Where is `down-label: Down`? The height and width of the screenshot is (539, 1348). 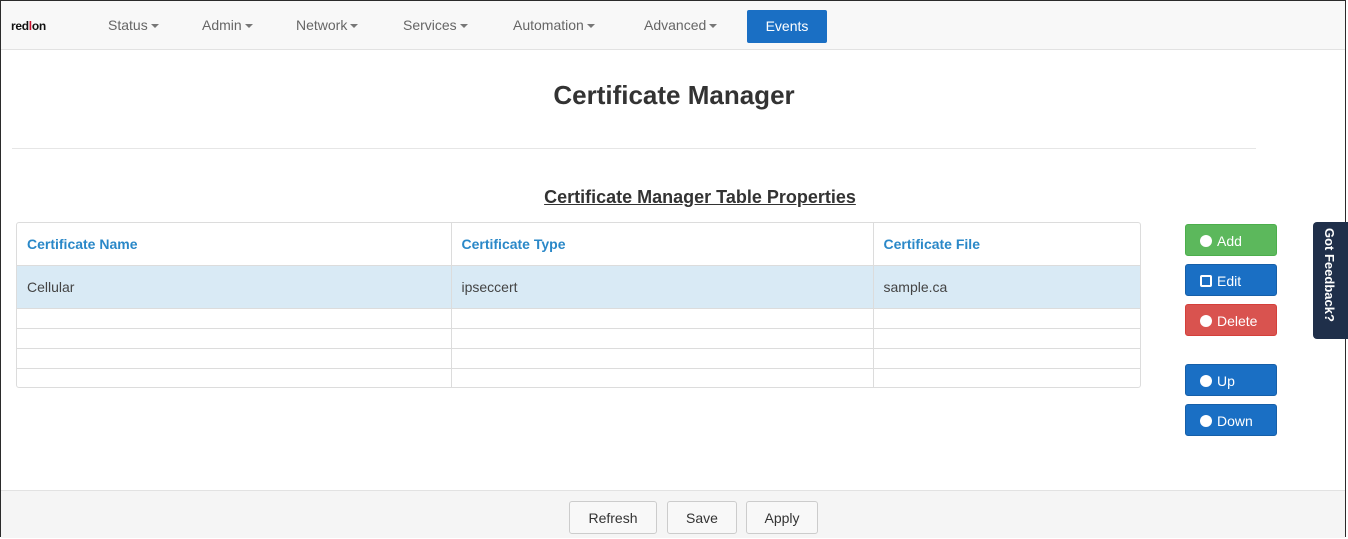 down-label: Down is located at coordinates (1235, 421).